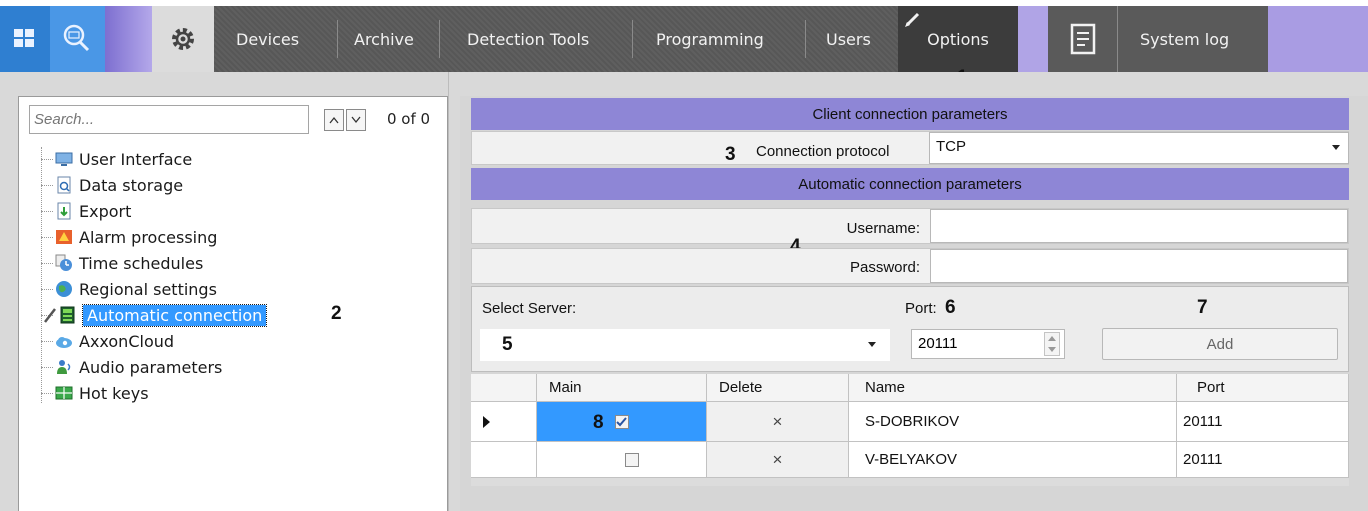 The width and height of the screenshot is (1368, 511). I want to click on callout-7: 7, so click(1202, 307).